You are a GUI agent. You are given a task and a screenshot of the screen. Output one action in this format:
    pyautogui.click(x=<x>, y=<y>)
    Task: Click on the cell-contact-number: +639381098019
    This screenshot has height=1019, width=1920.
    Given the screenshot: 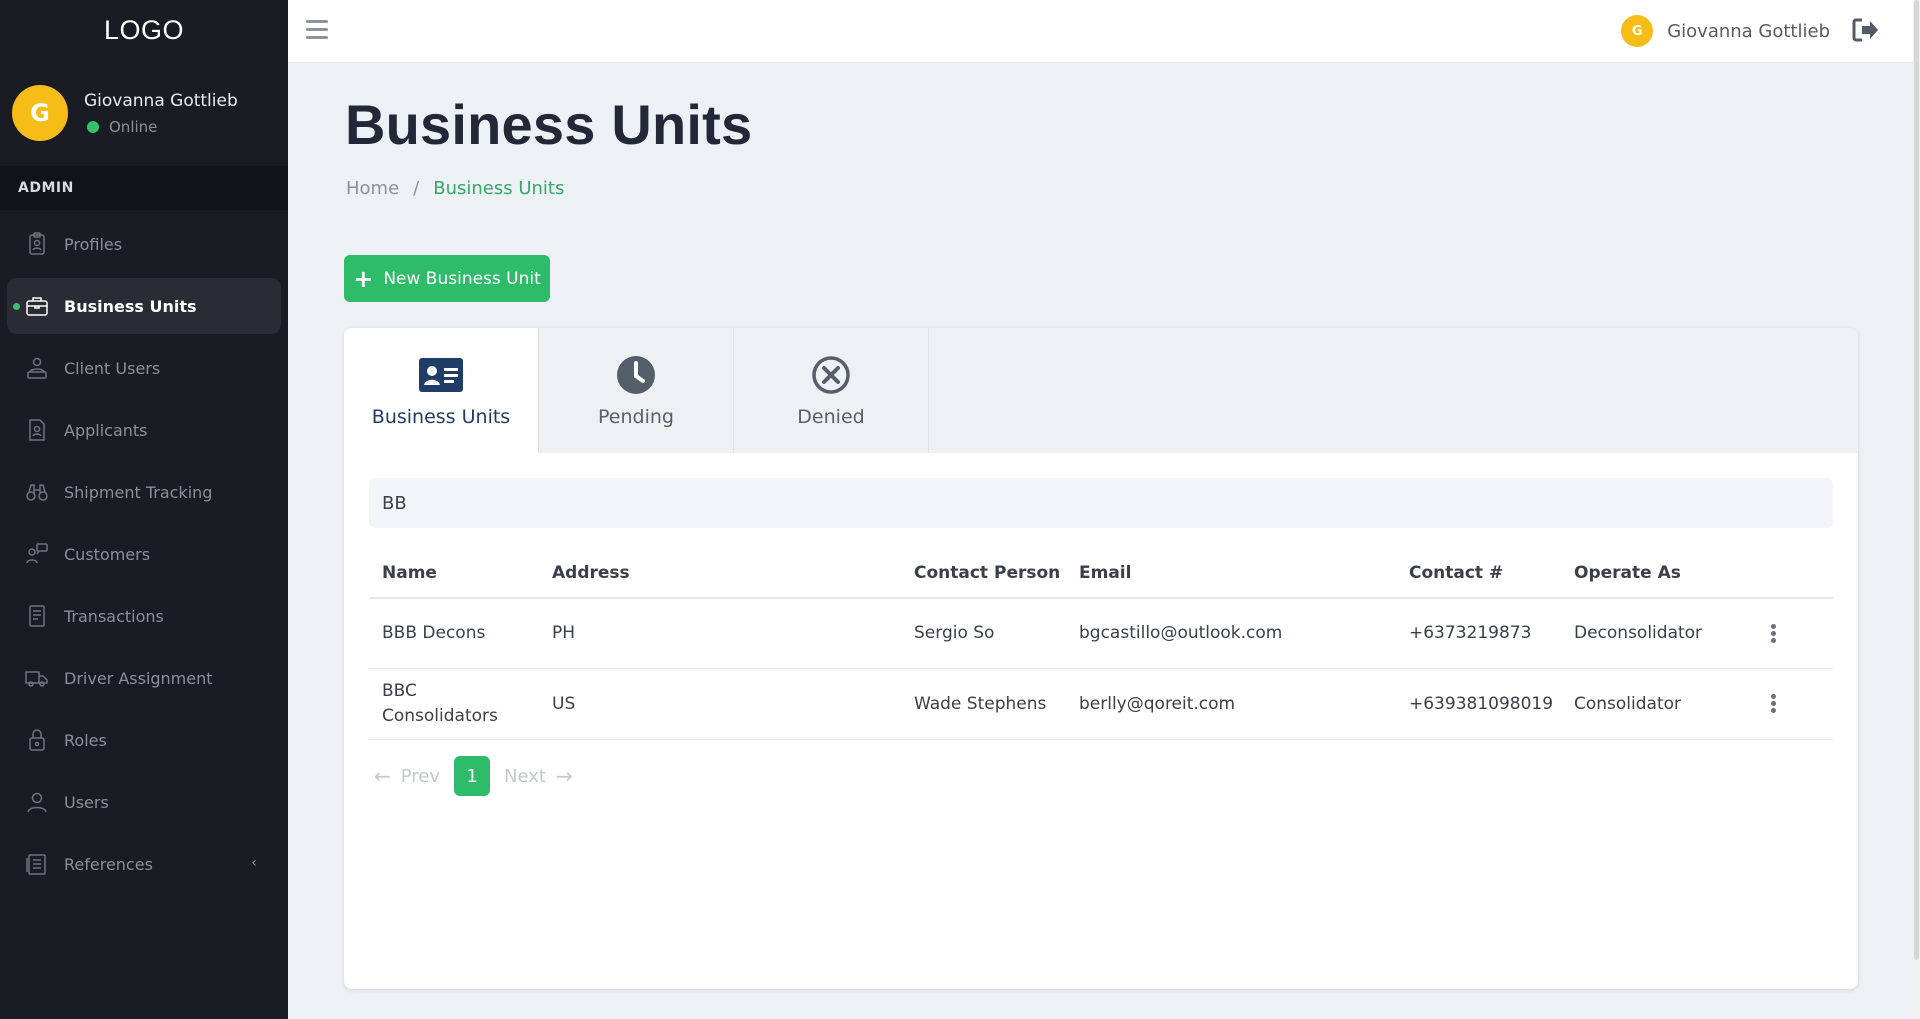 What is the action you would take?
    pyautogui.click(x=1478, y=704)
    